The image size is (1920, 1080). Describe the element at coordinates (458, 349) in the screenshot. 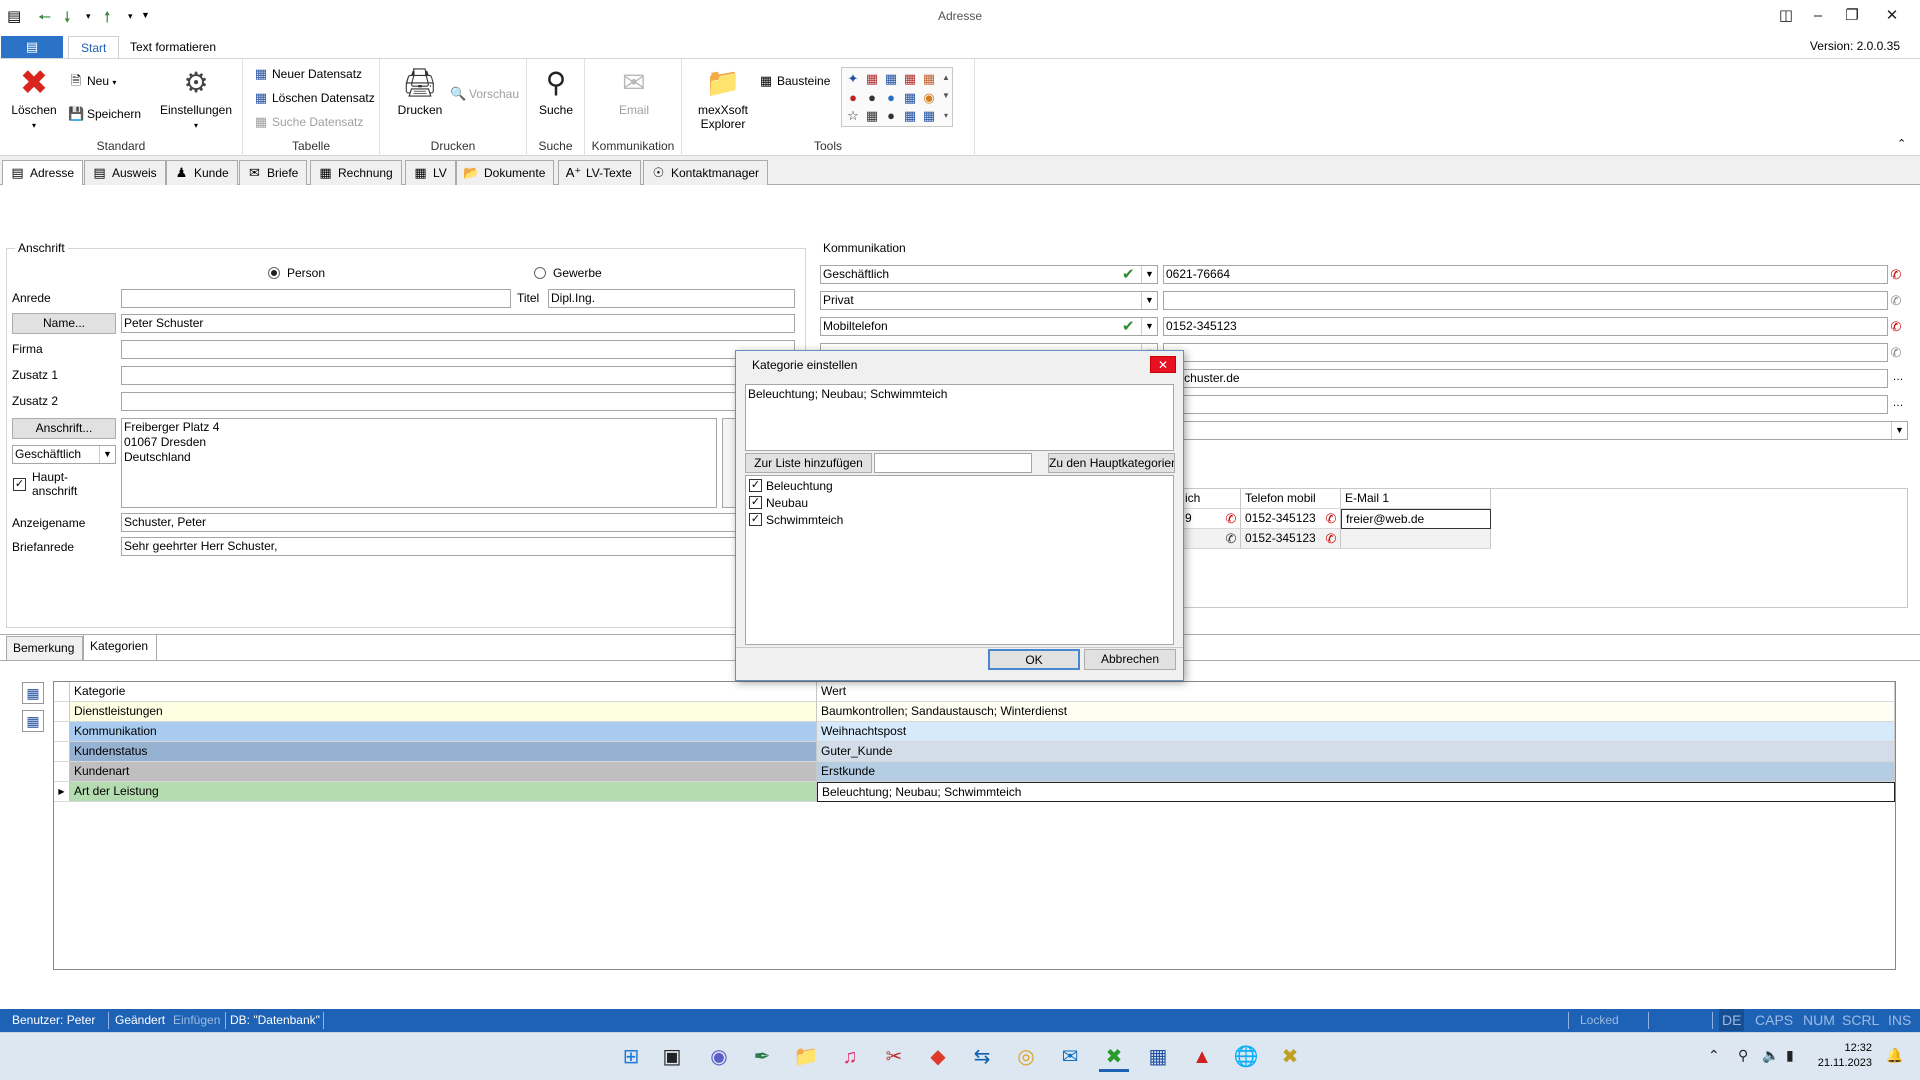

I see `firma-input` at that location.